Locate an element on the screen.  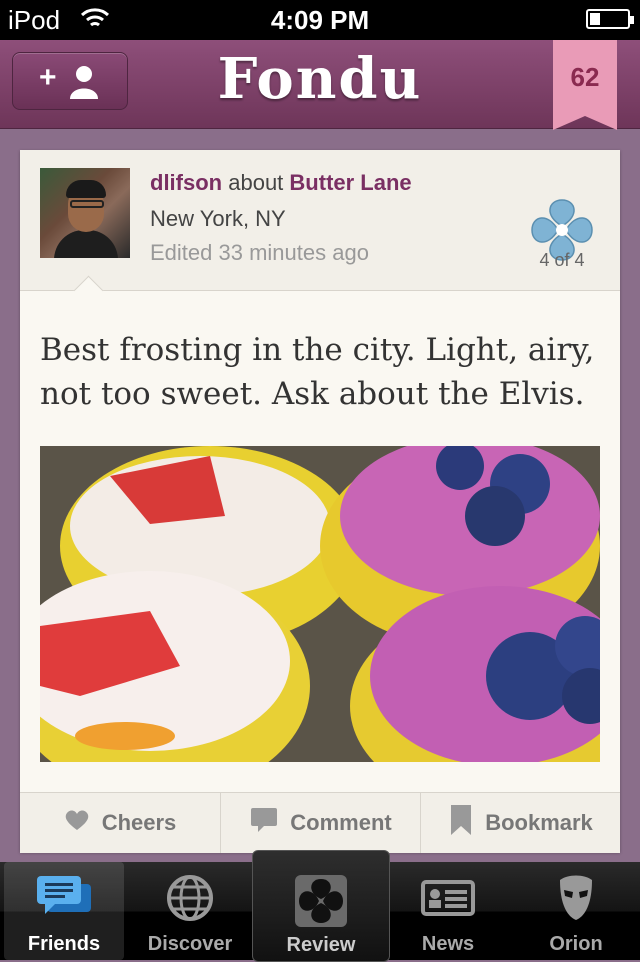
tab-discover-label: Discover is located at coordinates (190, 944).